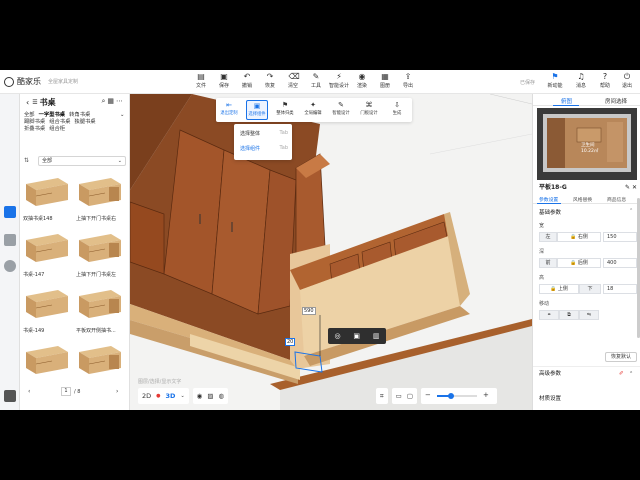  I want to click on width-left-button: 左, so click(548, 237).